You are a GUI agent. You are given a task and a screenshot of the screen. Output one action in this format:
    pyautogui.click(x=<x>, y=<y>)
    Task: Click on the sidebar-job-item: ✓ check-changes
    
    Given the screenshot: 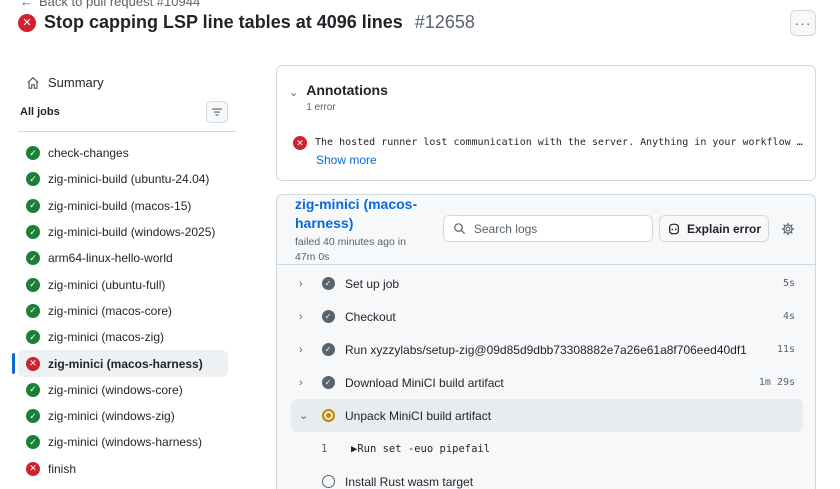 What is the action you would take?
    pyautogui.click(x=128, y=153)
    